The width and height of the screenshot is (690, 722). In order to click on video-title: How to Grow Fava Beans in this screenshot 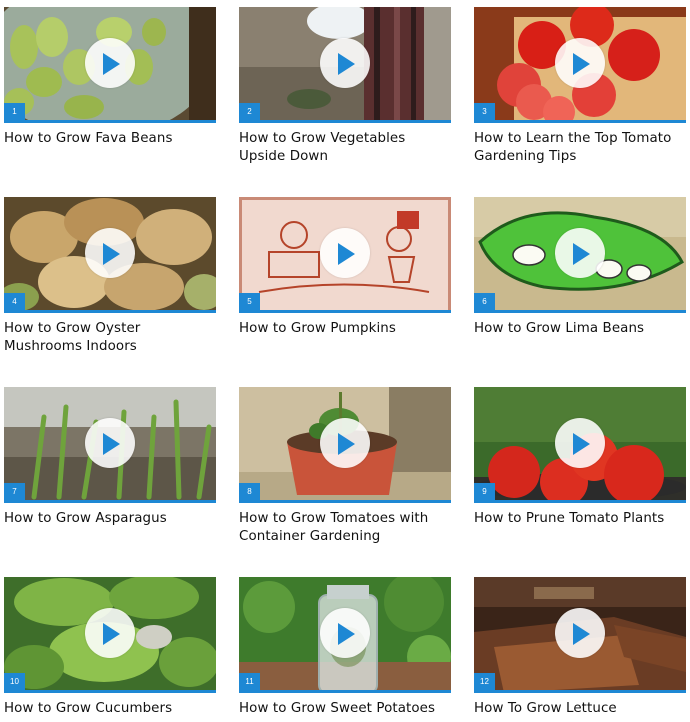, I will do `click(110, 139)`.